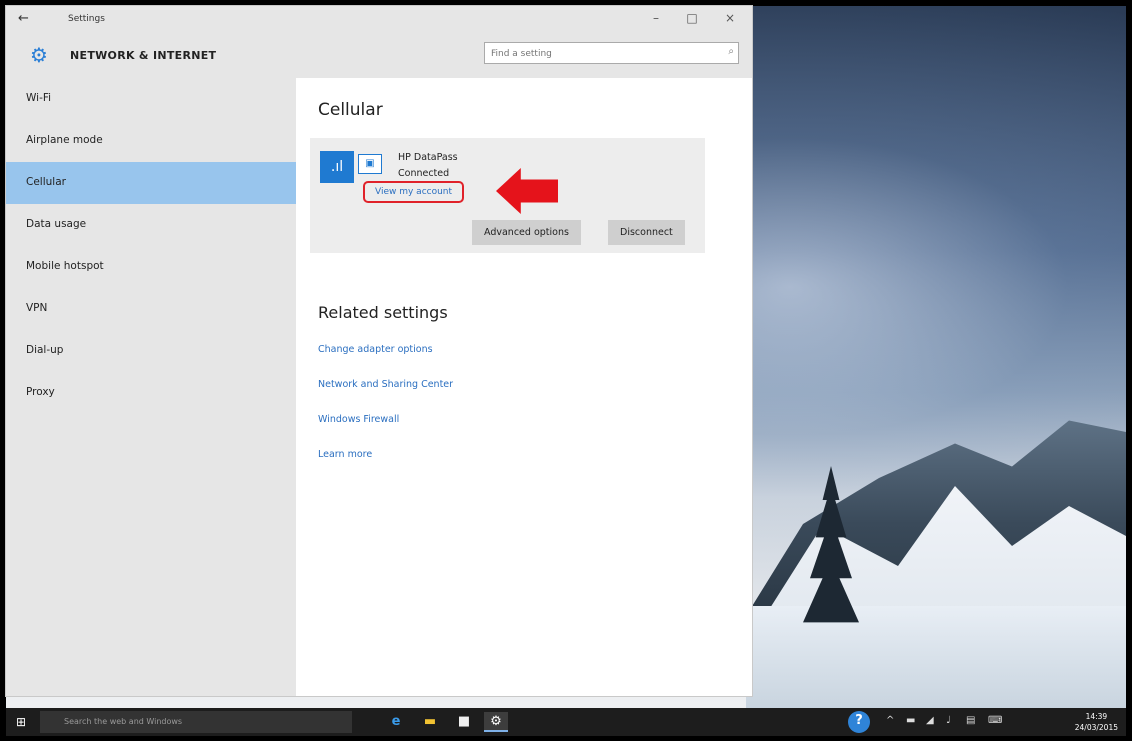  Describe the element at coordinates (350, 110) in the screenshot. I see `page-title: Cellular` at that location.